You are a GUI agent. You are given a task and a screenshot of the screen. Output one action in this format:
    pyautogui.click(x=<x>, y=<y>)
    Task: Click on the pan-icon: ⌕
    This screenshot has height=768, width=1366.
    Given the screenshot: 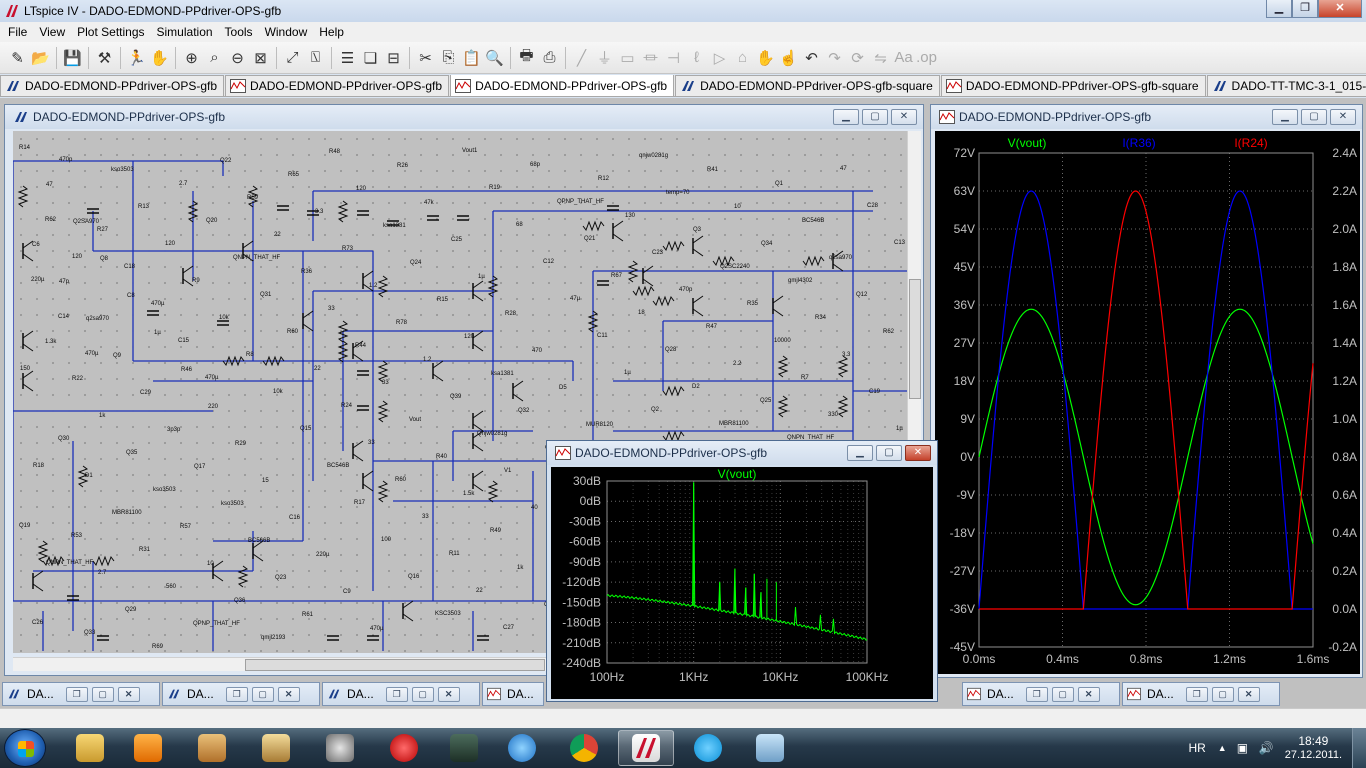 What is the action you would take?
    pyautogui.click(x=214, y=57)
    